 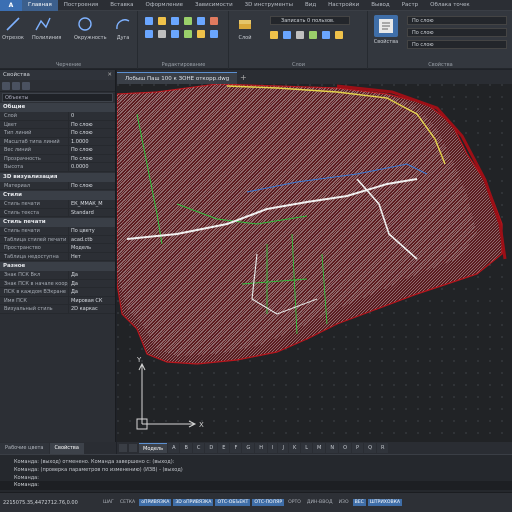 I want to click on properties-button: Свойства, so click(x=386, y=30).